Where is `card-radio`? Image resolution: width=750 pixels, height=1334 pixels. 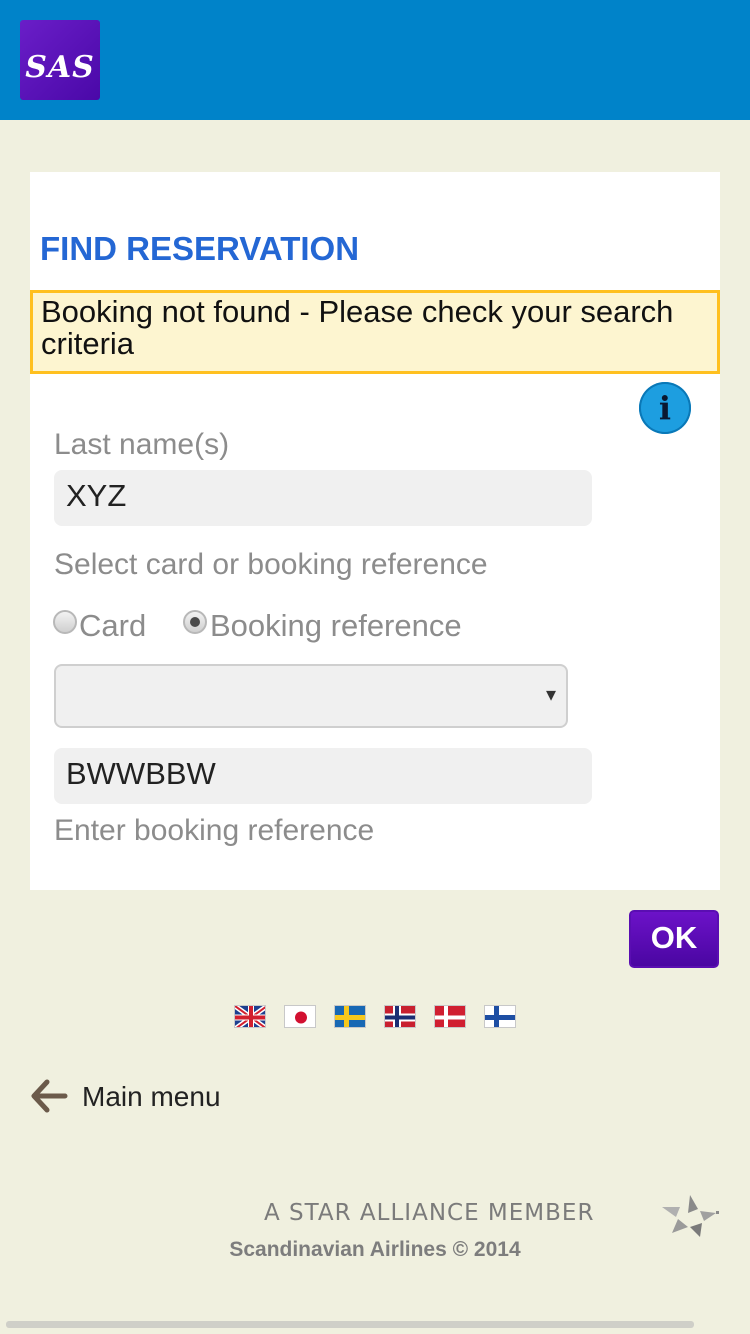 card-radio is located at coordinates (65, 622).